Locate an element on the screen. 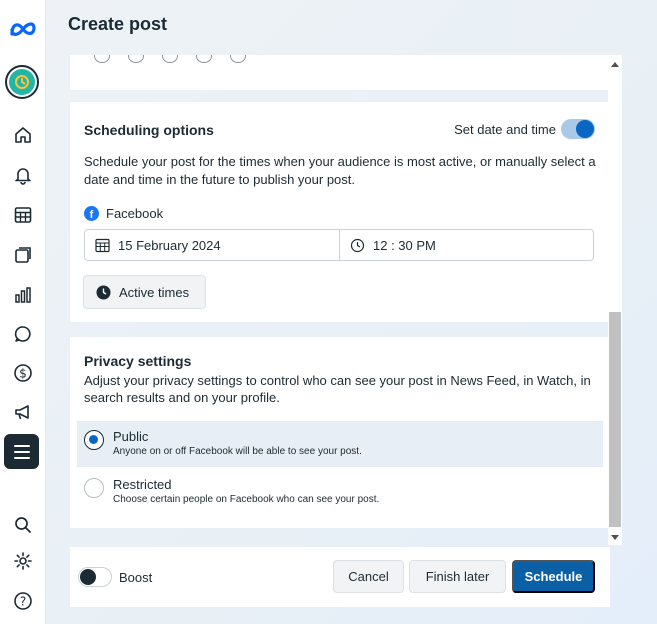 The height and width of the screenshot is (624, 657). history-clock-icon is located at coordinates (22, 82).